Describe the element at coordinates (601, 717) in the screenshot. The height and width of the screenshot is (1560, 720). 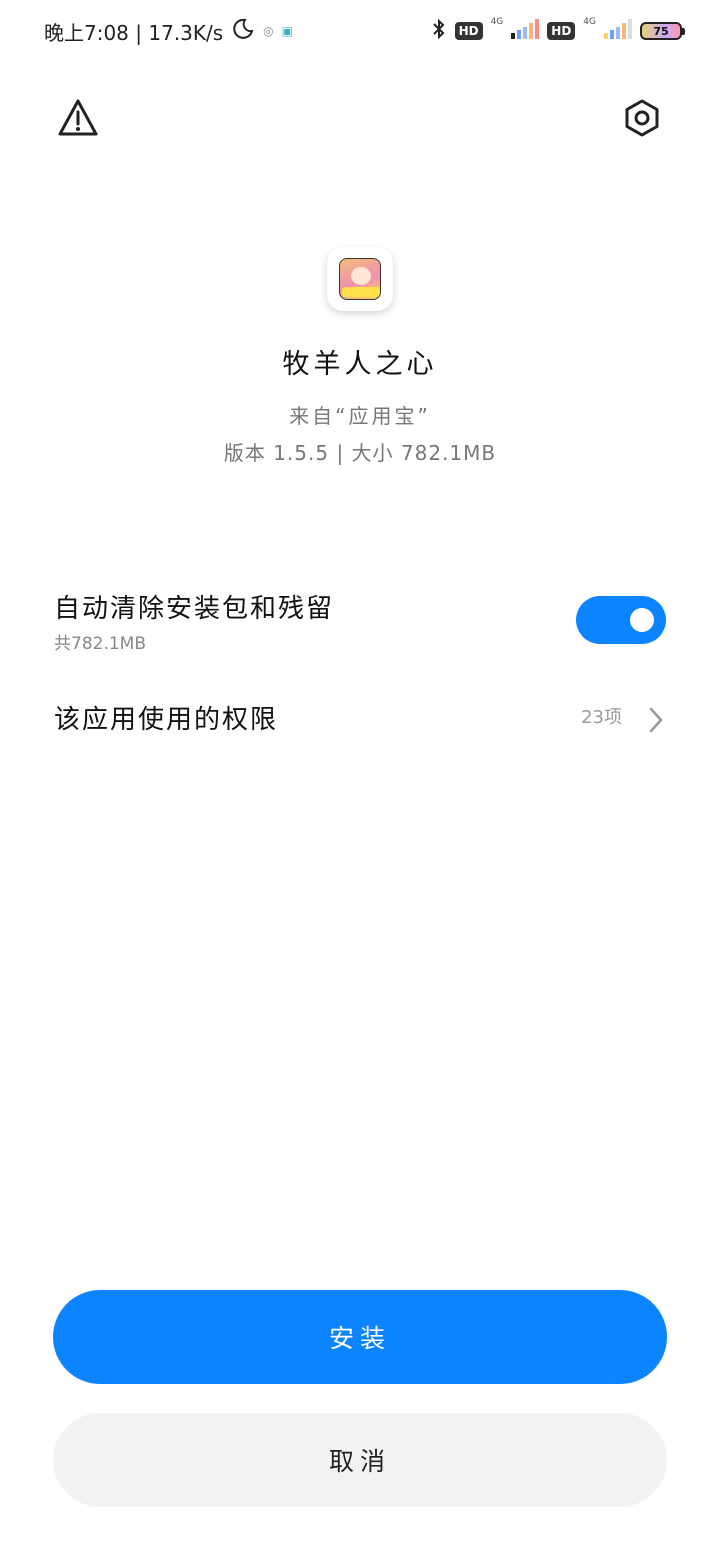
I see `permissions-count: 23项` at that location.